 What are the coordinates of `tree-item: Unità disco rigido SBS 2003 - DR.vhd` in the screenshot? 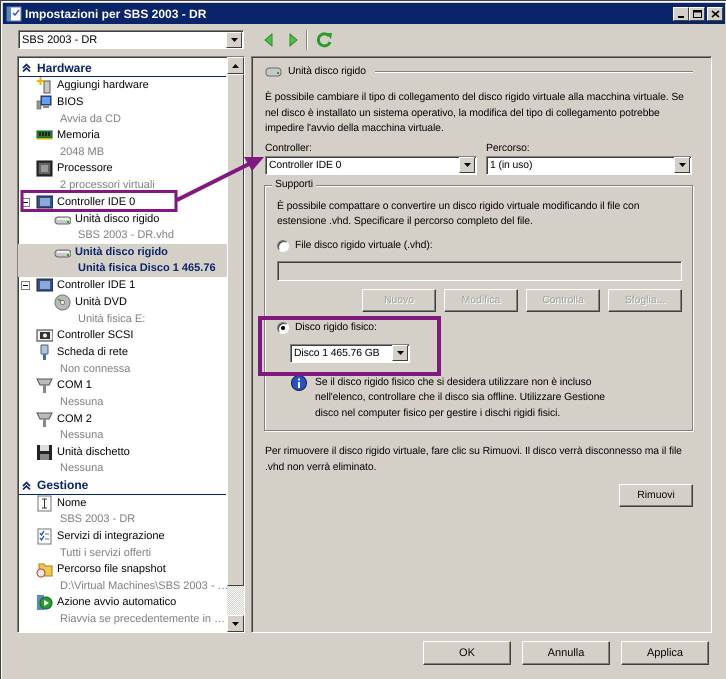 It's located at (122, 227).